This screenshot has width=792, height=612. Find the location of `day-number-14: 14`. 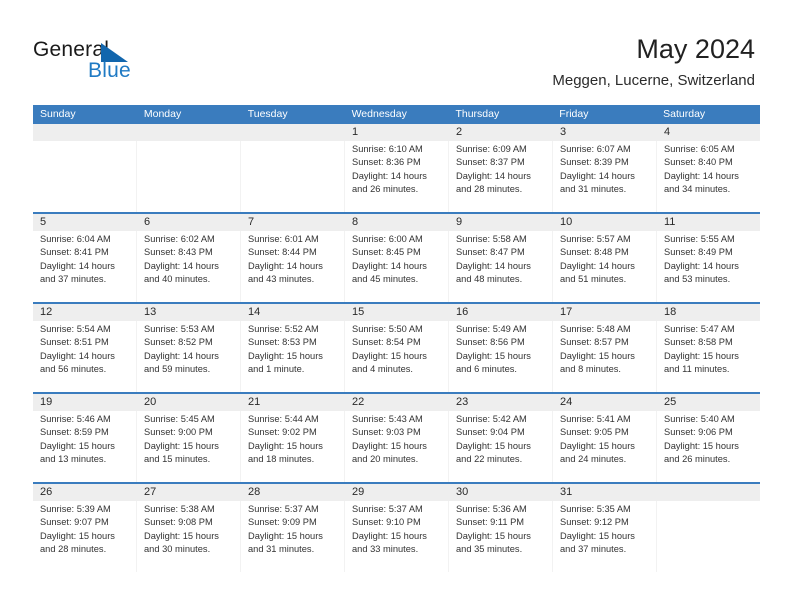

day-number-14: 14 is located at coordinates (293, 312).